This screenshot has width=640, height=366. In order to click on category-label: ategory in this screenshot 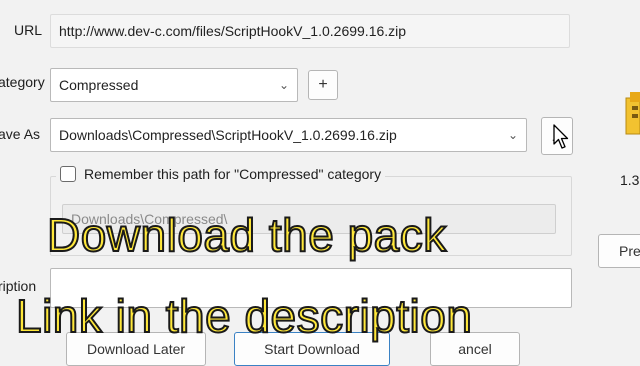, I will do `click(22, 82)`.